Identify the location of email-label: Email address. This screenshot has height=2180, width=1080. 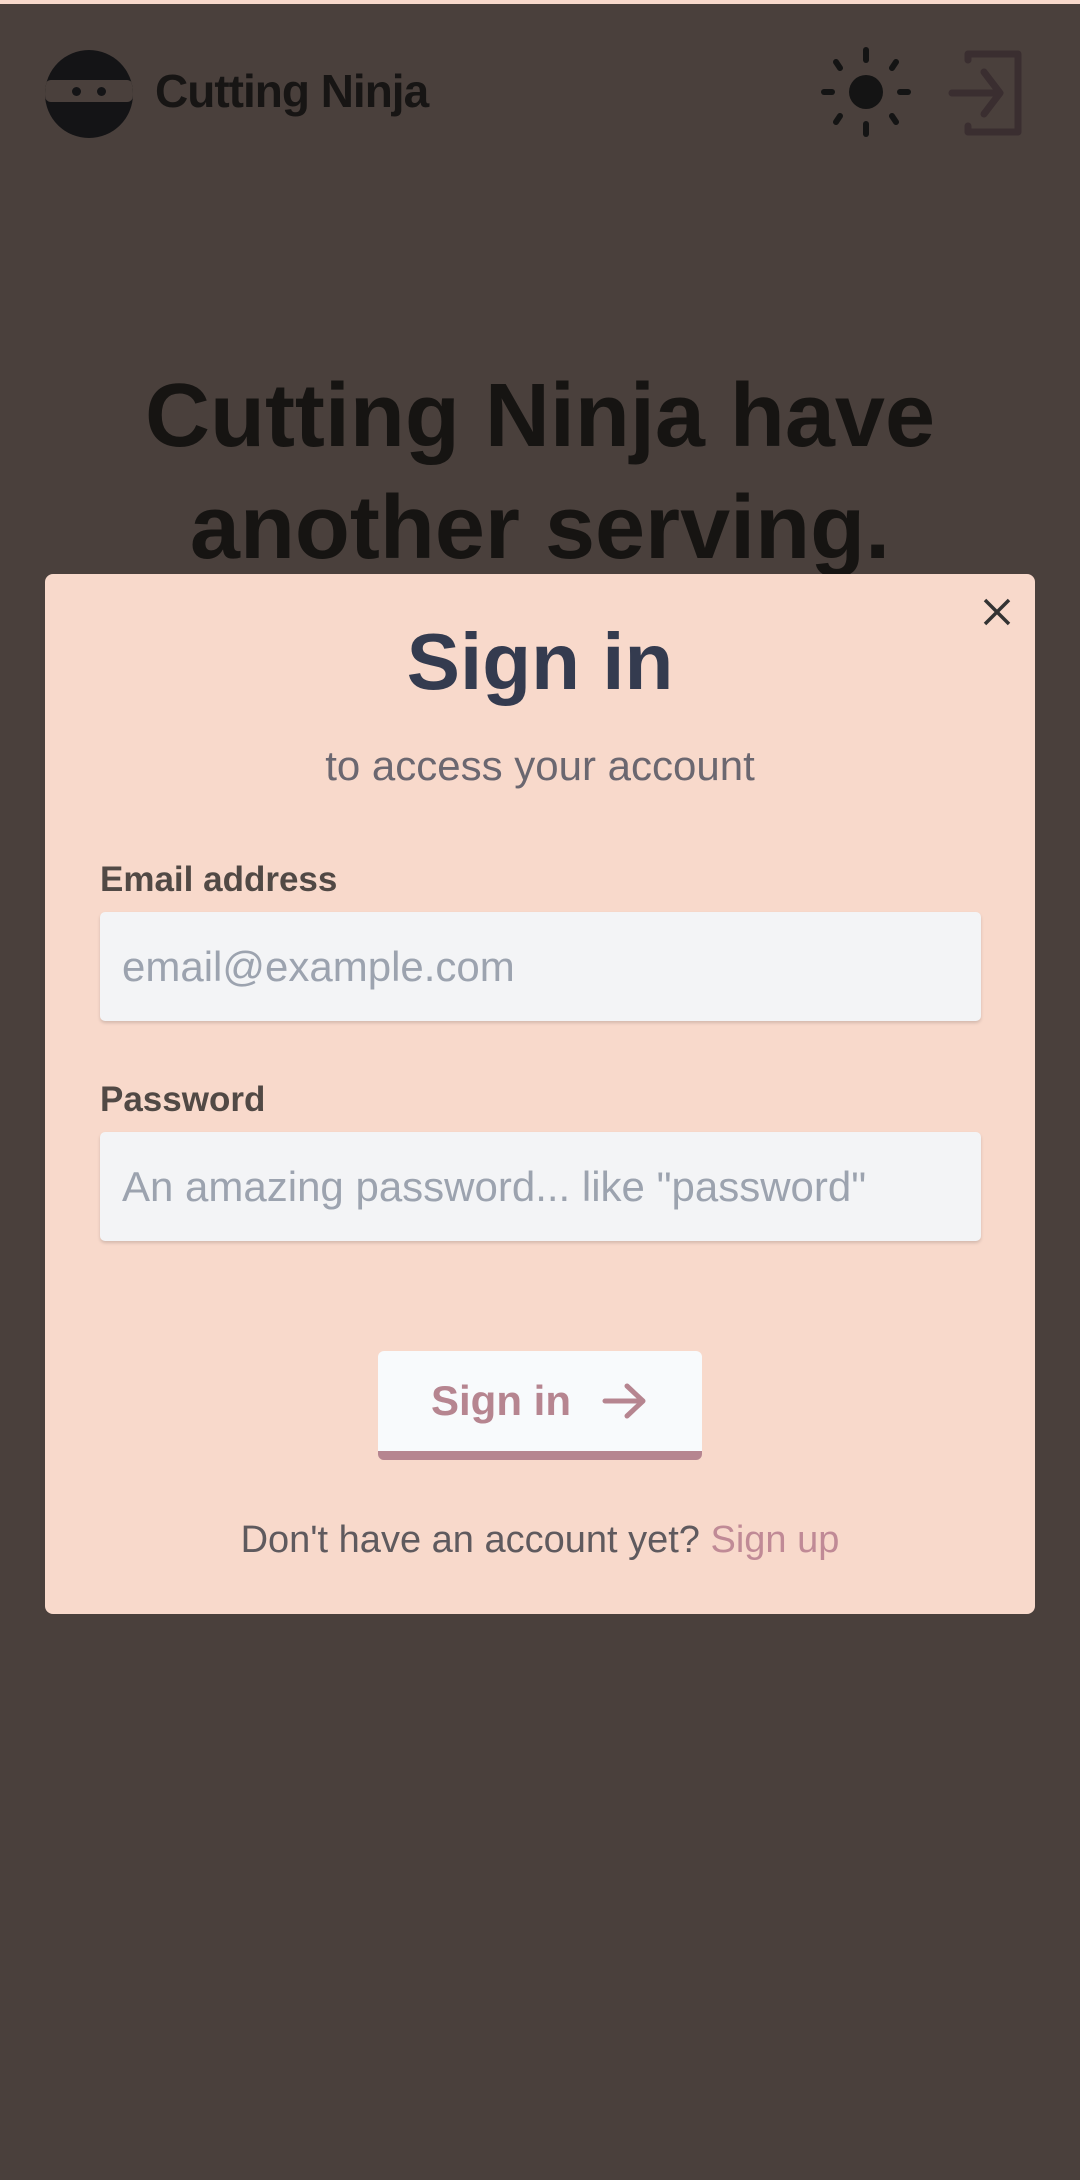
(219, 879).